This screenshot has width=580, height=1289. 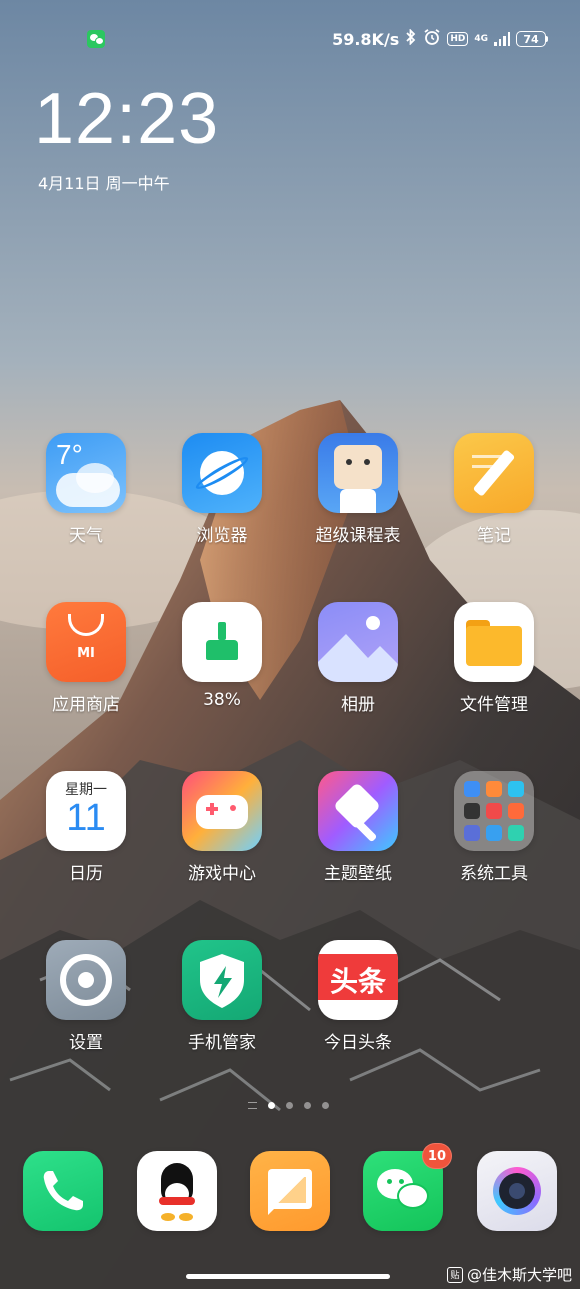 I want to click on themes-icon, so click(x=358, y=811).